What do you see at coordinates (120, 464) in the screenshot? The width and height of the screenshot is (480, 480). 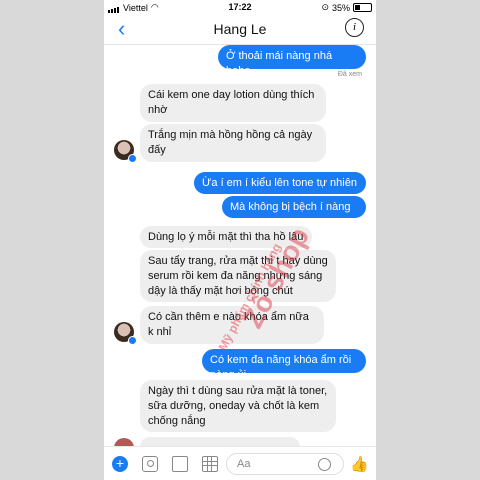 I see `plus-icon: +` at bounding box center [120, 464].